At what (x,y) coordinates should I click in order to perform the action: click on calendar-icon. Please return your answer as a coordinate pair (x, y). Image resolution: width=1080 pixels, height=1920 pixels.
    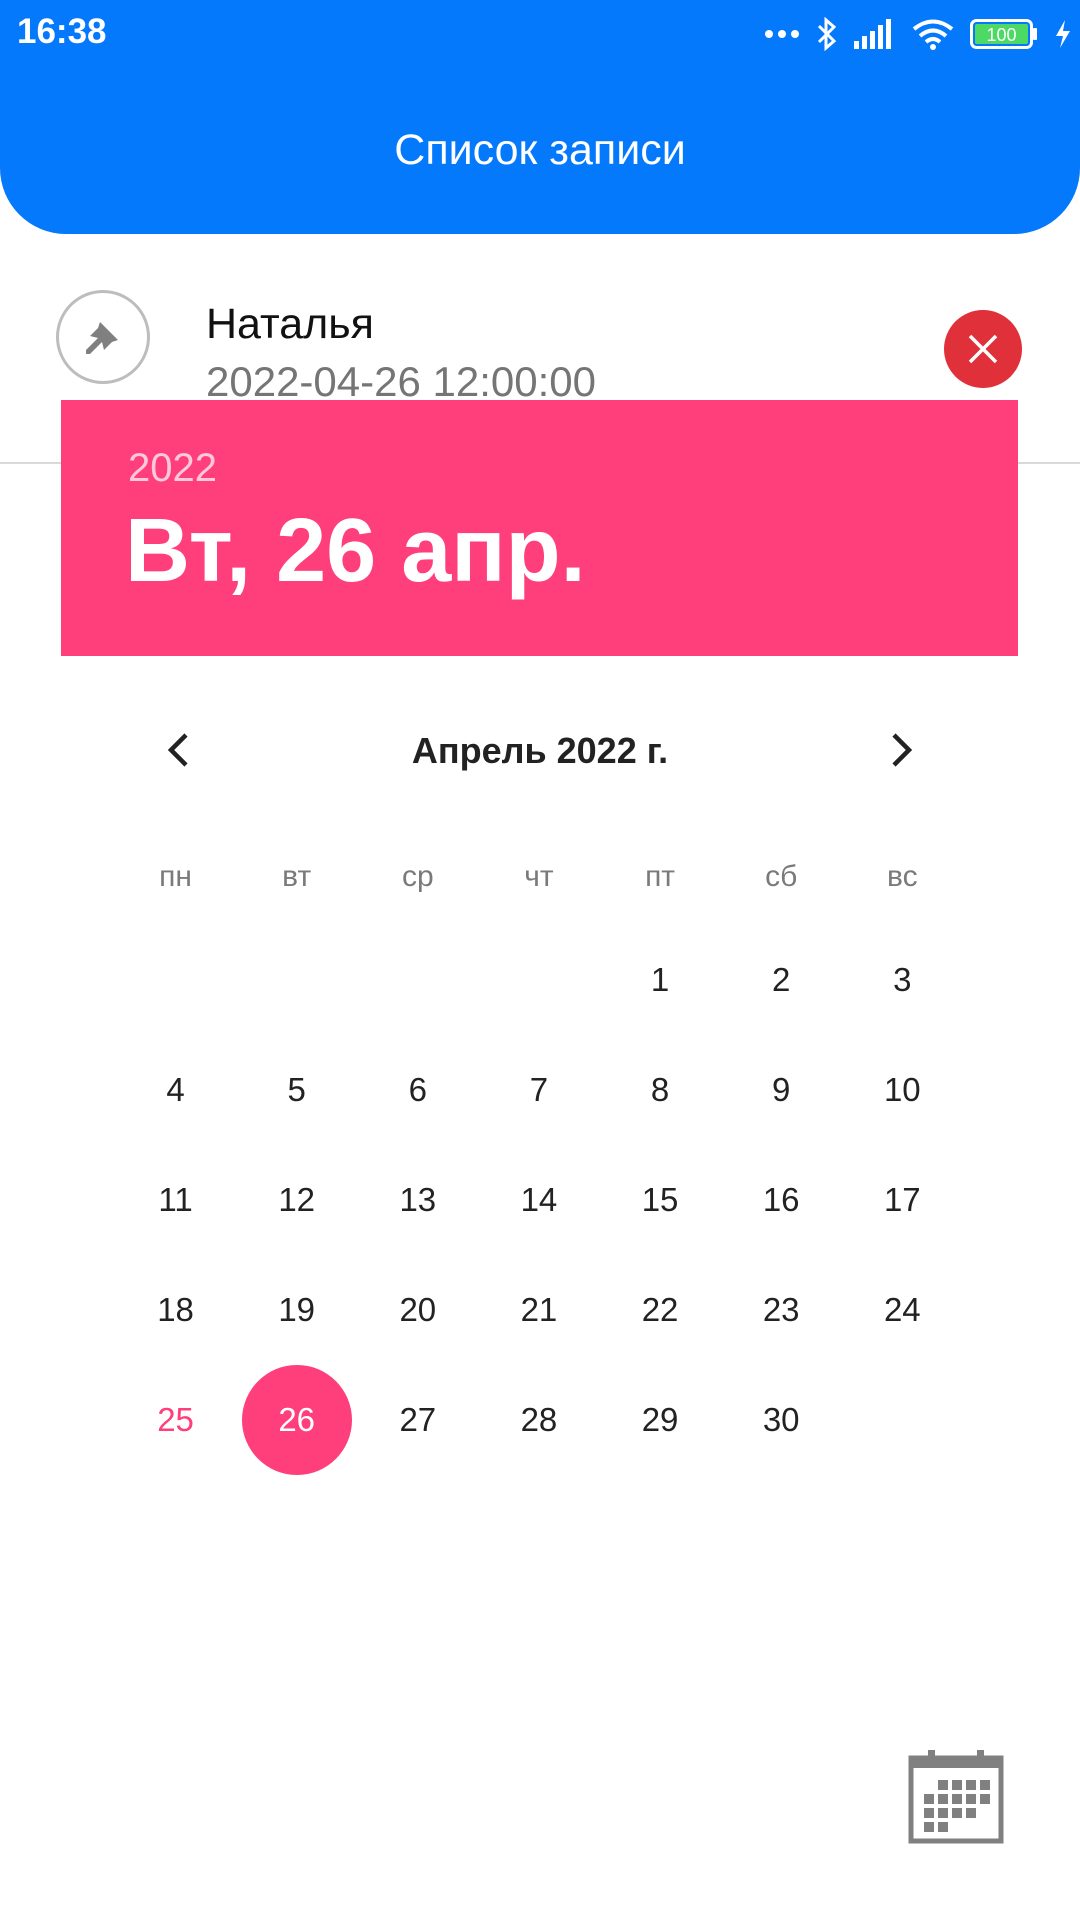
    Looking at the image, I should click on (956, 1797).